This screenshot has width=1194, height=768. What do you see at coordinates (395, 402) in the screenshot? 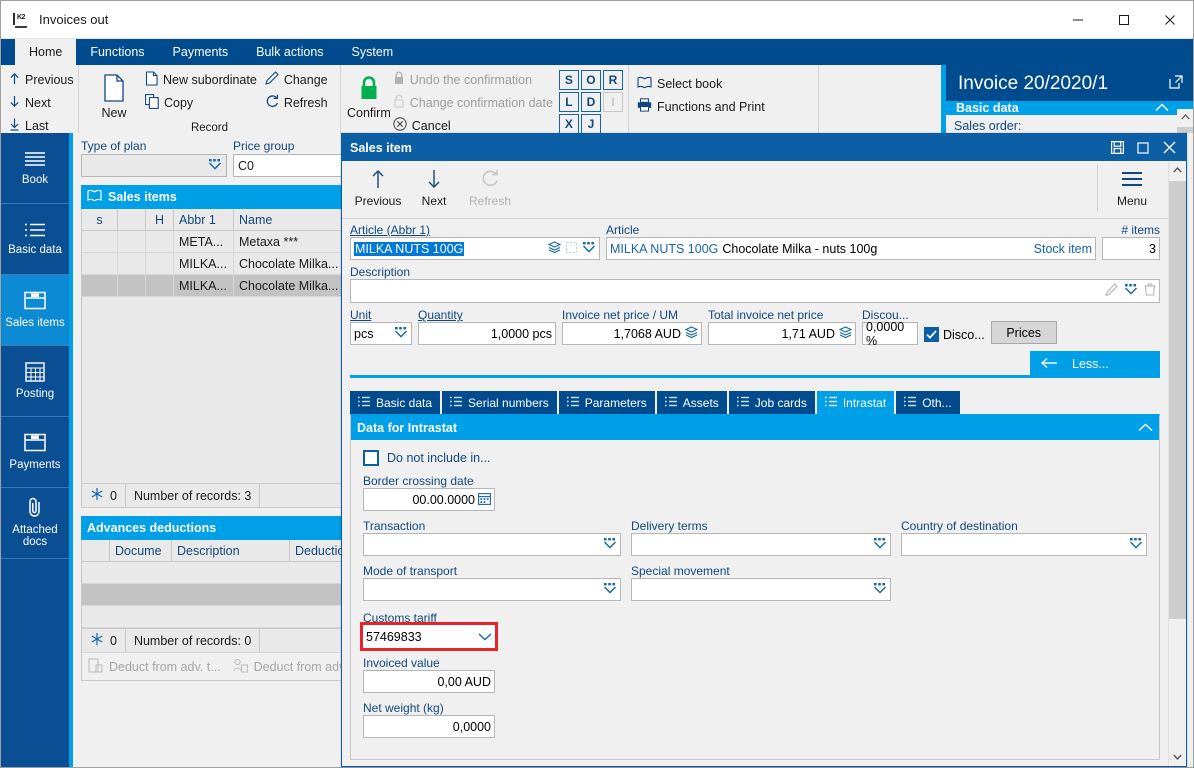
I see `tab-basic-data: Basic data` at bounding box center [395, 402].